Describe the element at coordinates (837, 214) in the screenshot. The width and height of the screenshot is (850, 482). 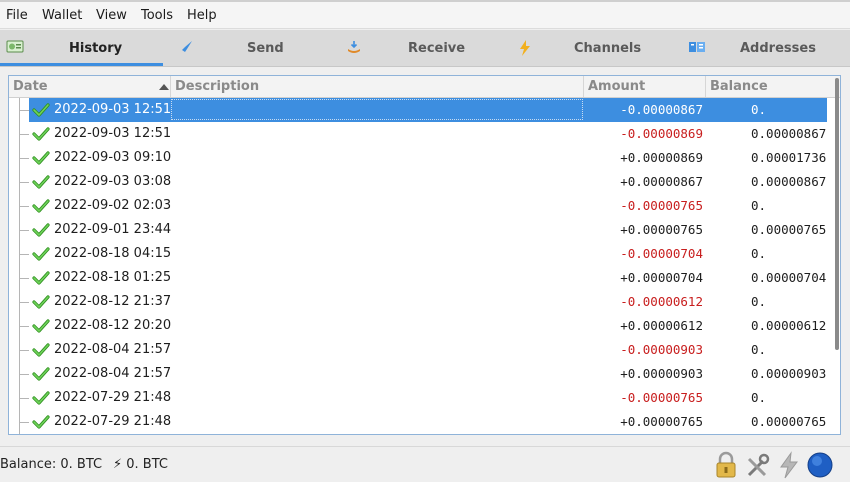
I see `vertical-scrollbar` at that location.